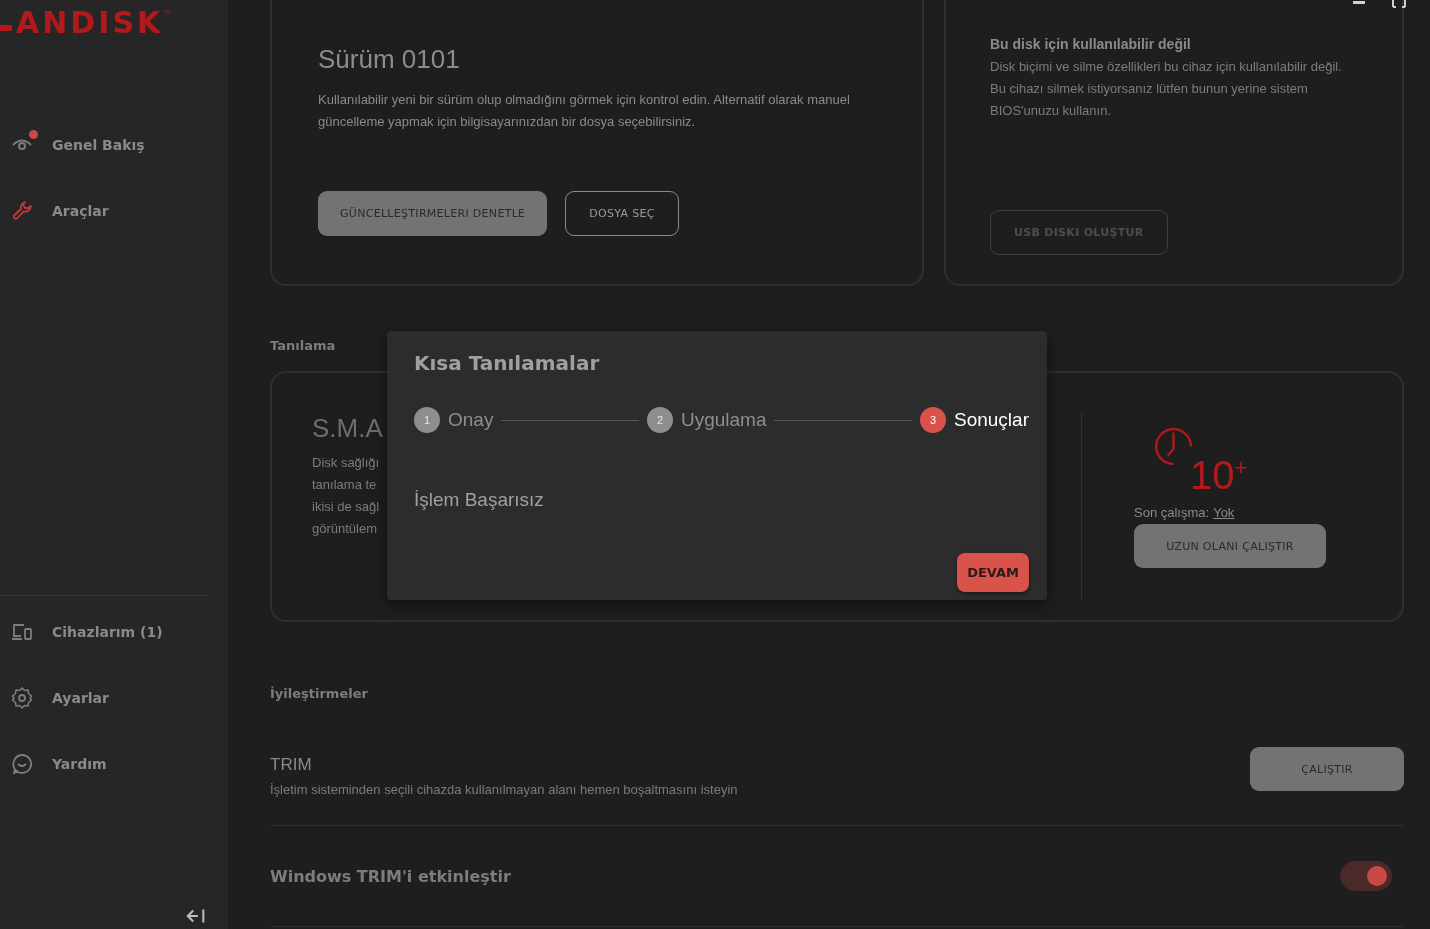 The width and height of the screenshot is (1430, 929). What do you see at coordinates (22, 698) in the screenshot?
I see `settings-icon` at bounding box center [22, 698].